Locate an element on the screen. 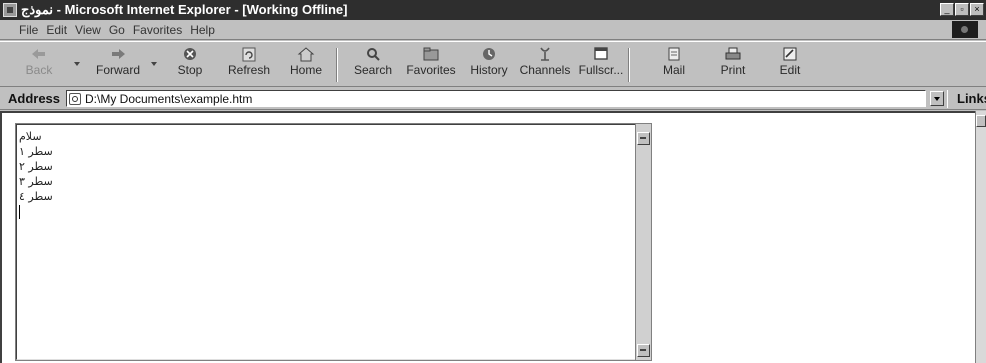 The height and width of the screenshot is (363, 986). address-label: Address is located at coordinates (34, 98).